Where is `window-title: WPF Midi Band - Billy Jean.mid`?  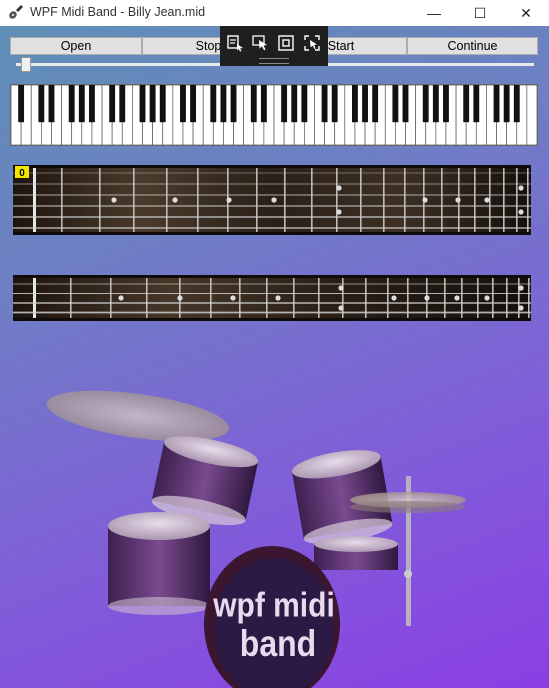
window-title: WPF Midi Band - Billy Jean.mid is located at coordinates (118, 12).